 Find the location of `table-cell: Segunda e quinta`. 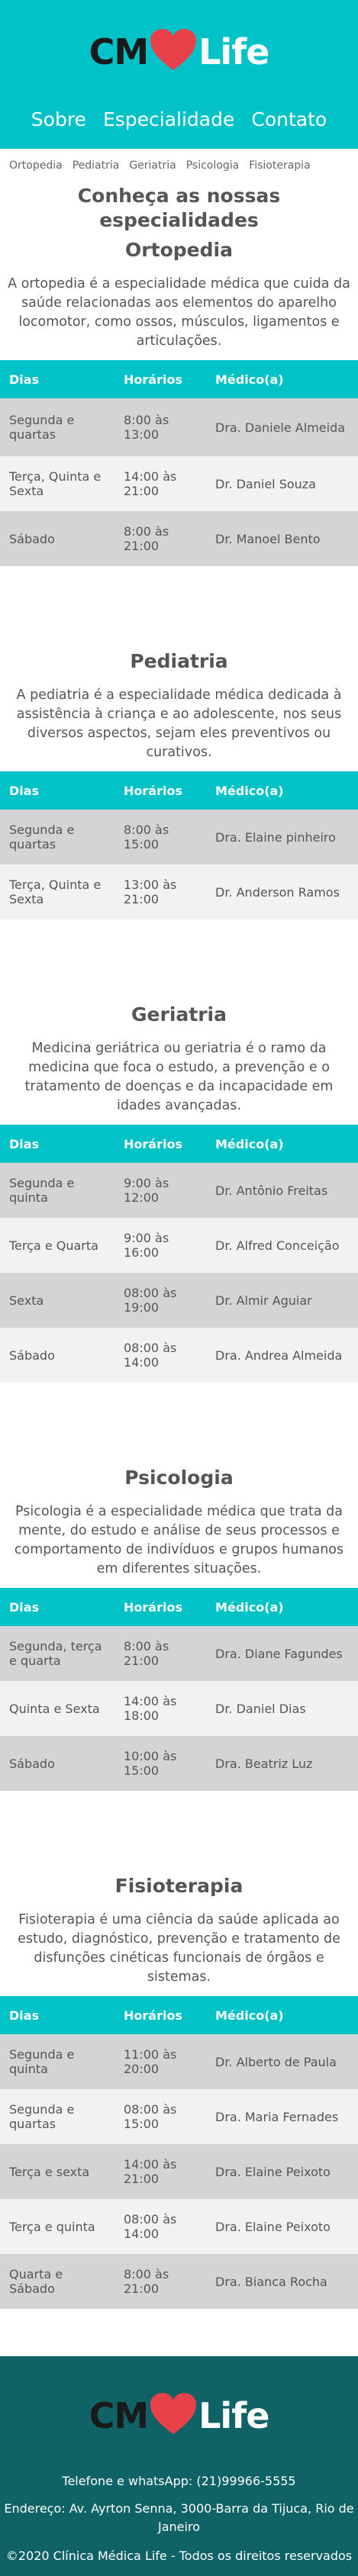

table-cell: Segunda e quinta is located at coordinates (42, 2061).